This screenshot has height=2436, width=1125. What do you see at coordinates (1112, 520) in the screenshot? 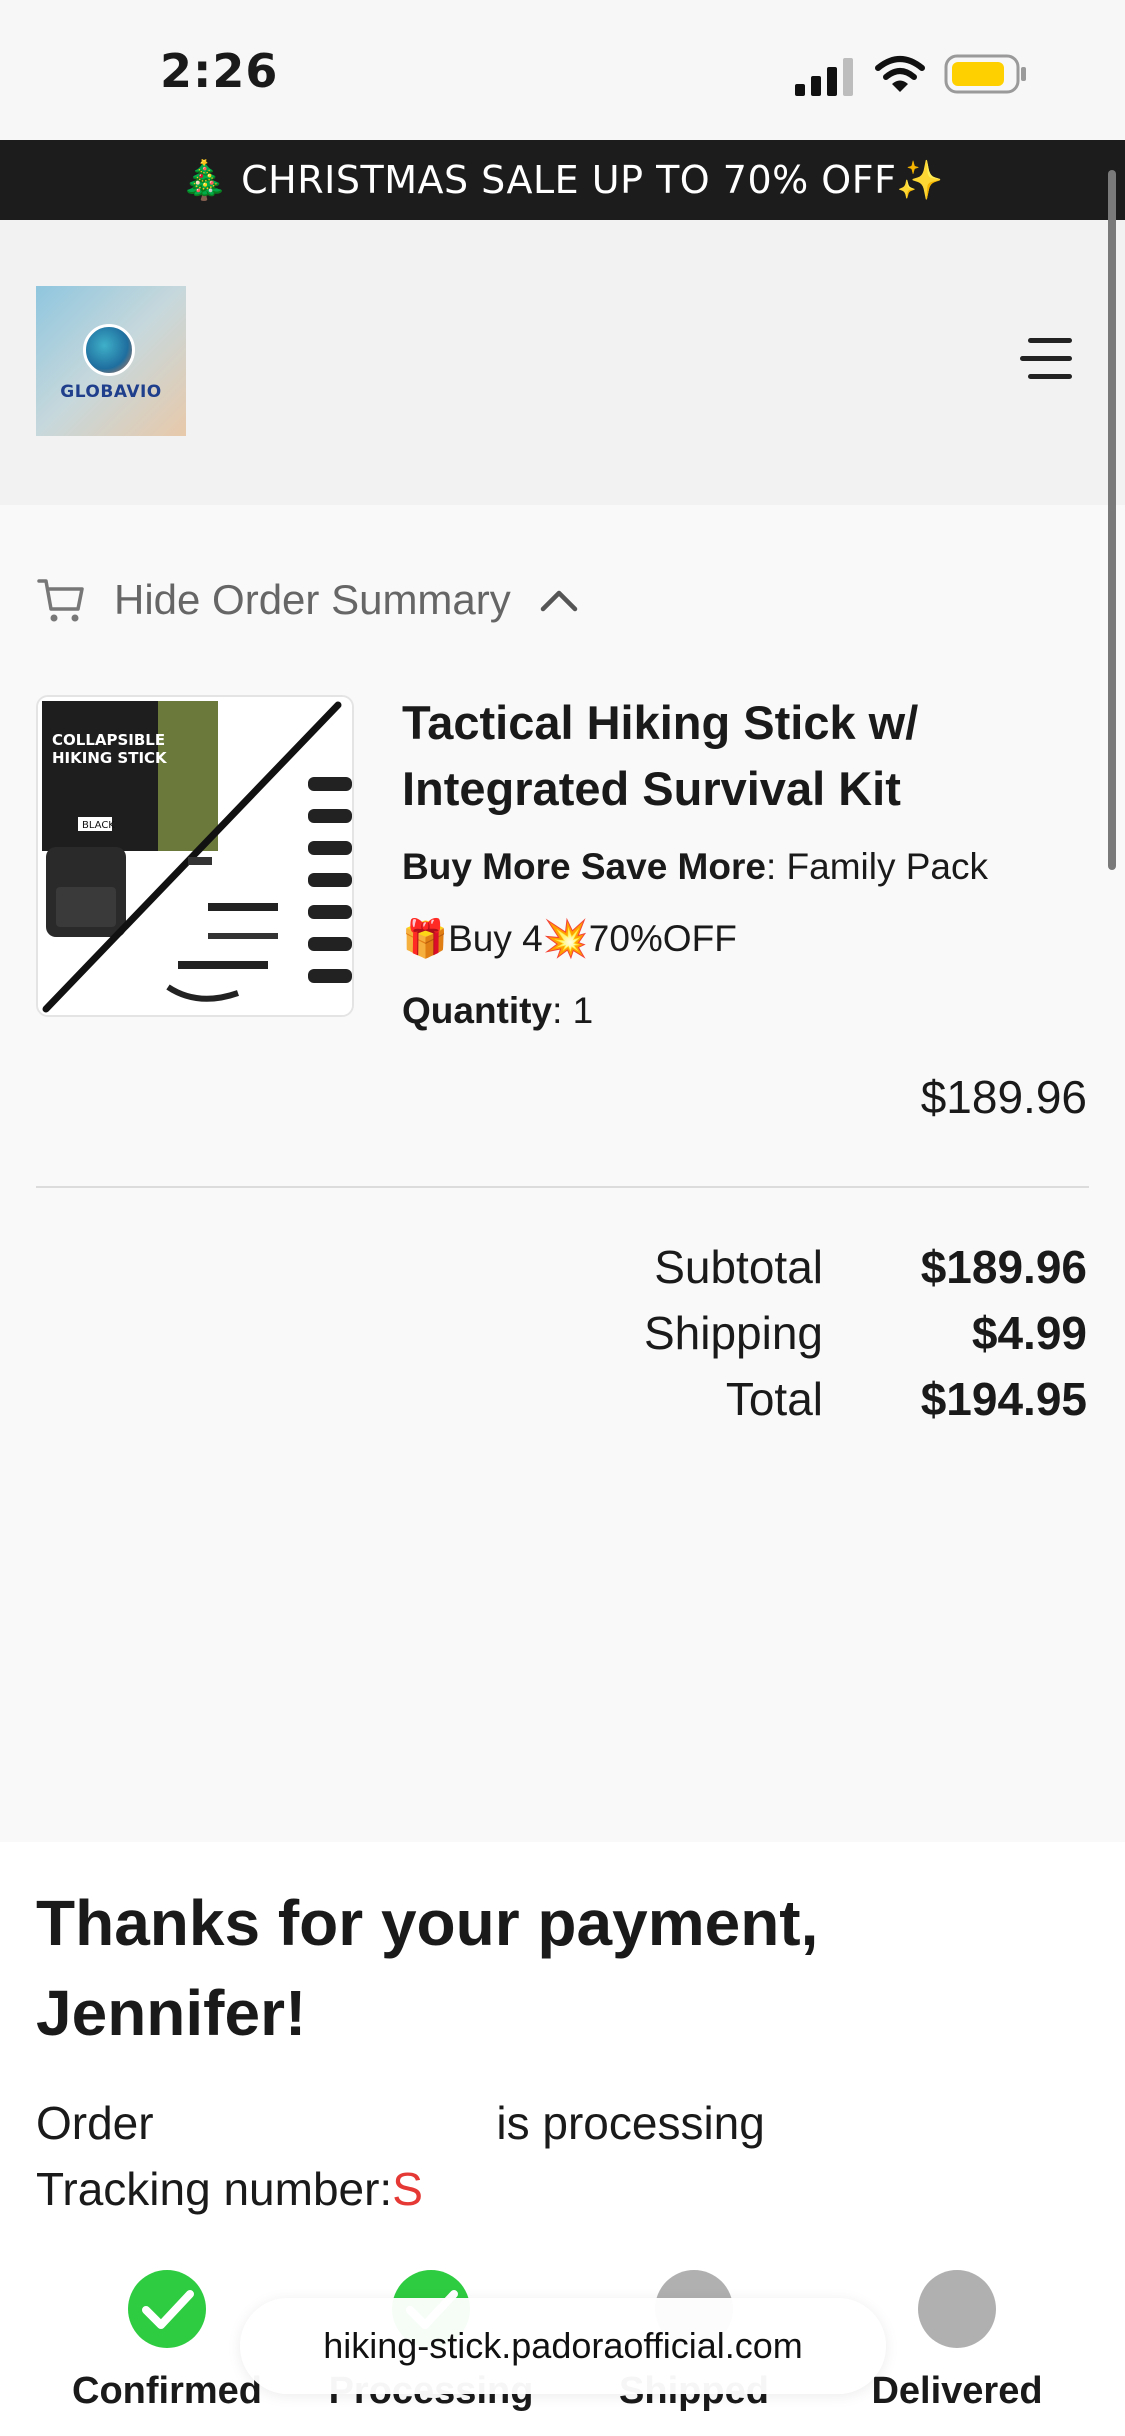
I see `scrollbar` at bounding box center [1112, 520].